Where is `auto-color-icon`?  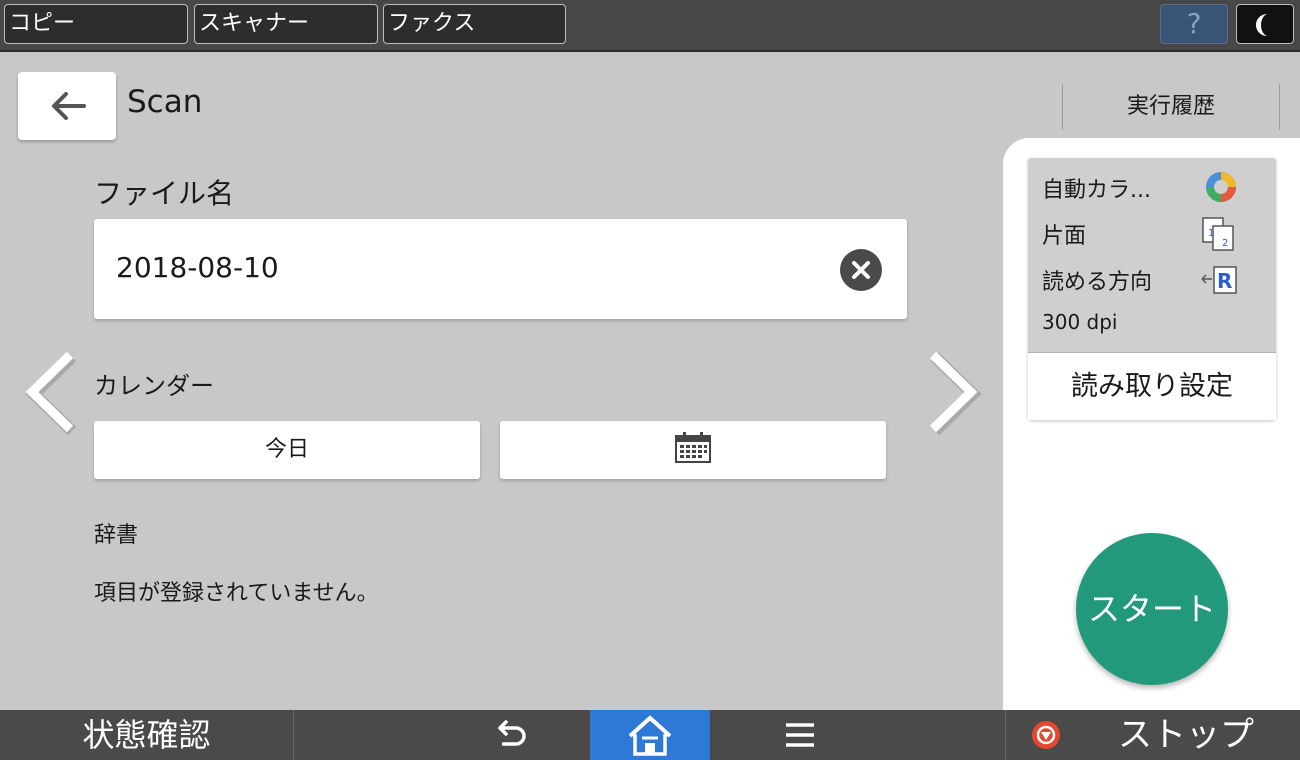 auto-color-icon is located at coordinates (1221, 187).